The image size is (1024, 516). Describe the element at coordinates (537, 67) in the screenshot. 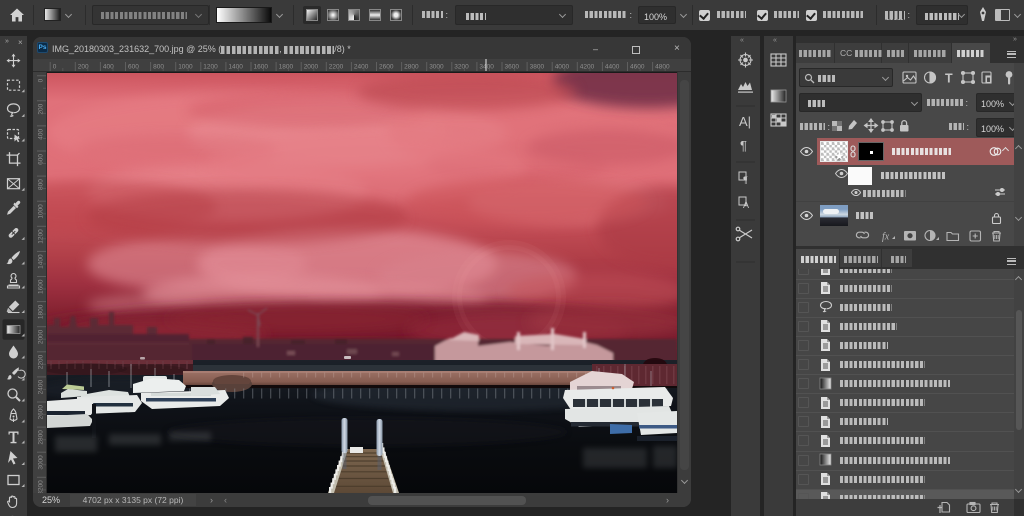

I see `svg-text: 3800` at that location.